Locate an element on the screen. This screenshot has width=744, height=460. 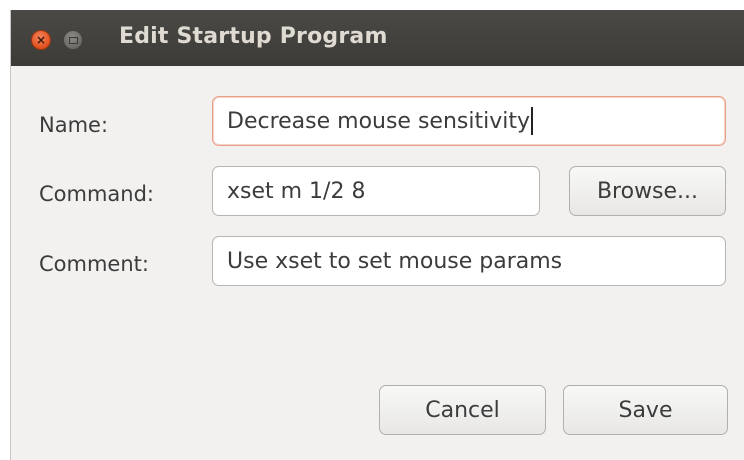
minimize-icon is located at coordinates (73, 40).